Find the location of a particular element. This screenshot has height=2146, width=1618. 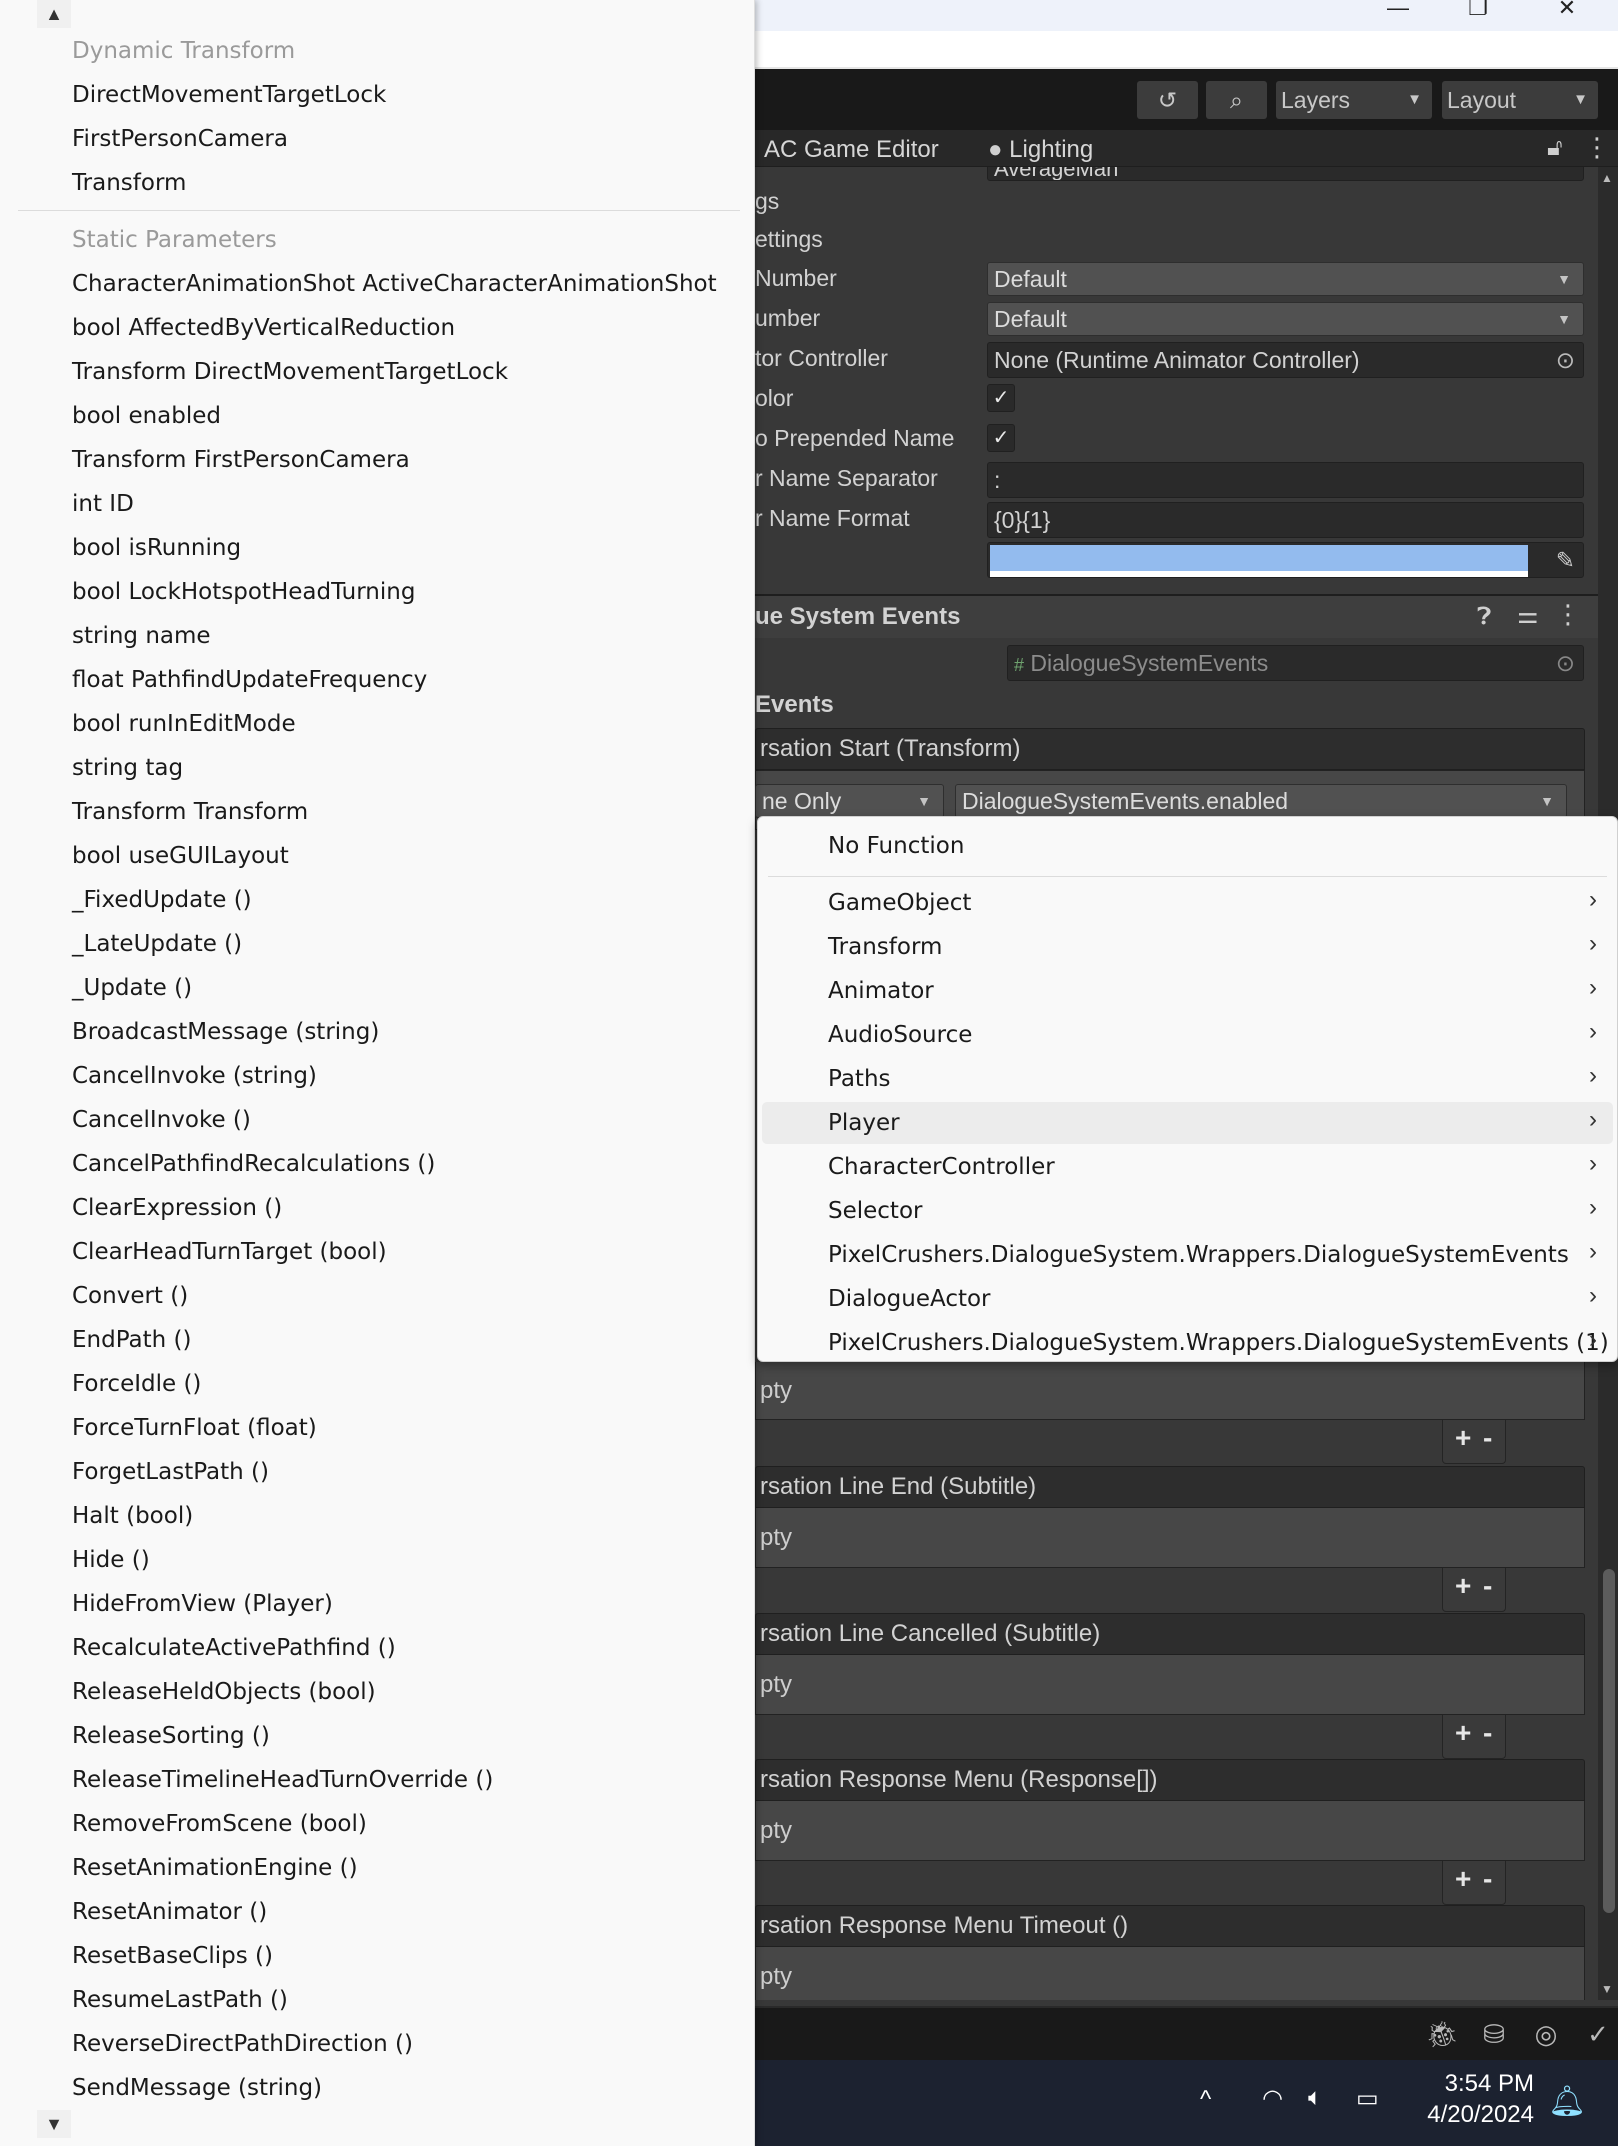

menu-item: CharacterController › is located at coordinates (1187, 1167).